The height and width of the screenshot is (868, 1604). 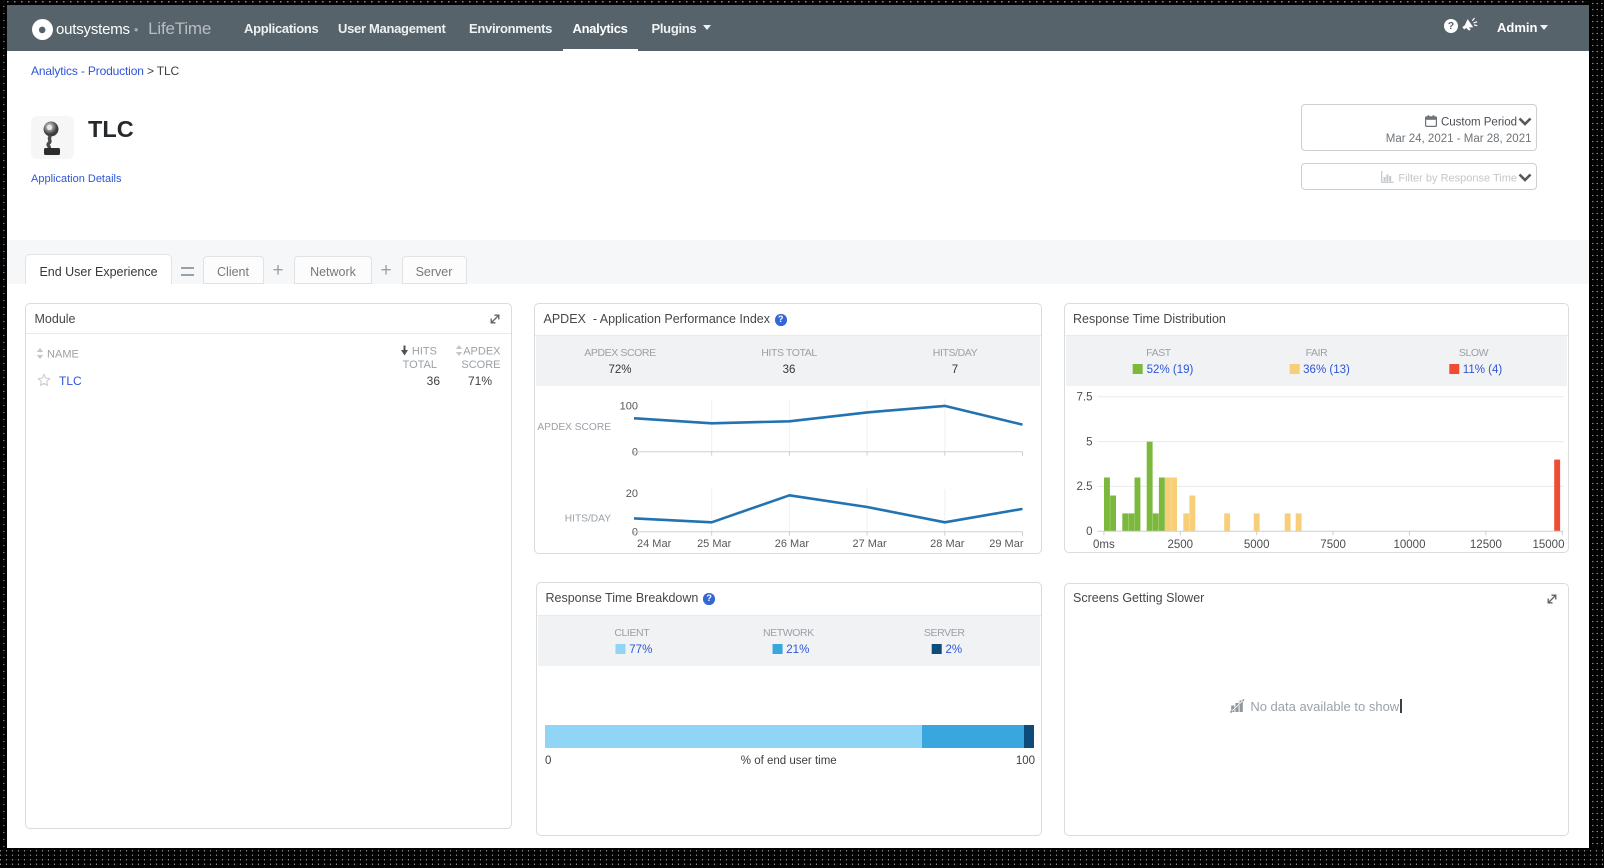 What do you see at coordinates (1104, 545) in the screenshot?
I see `svg-text: 0ms` at bounding box center [1104, 545].